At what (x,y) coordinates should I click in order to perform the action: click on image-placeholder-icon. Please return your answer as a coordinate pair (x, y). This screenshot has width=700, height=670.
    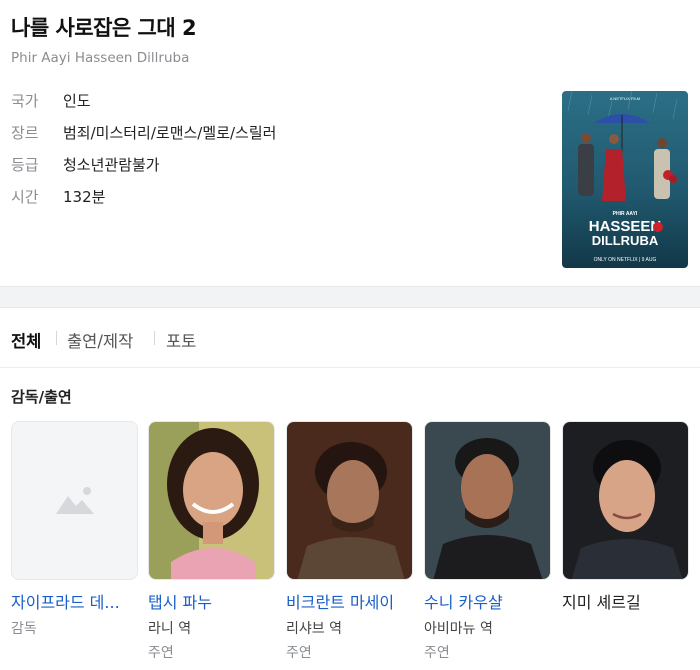
    Looking at the image, I should click on (75, 500).